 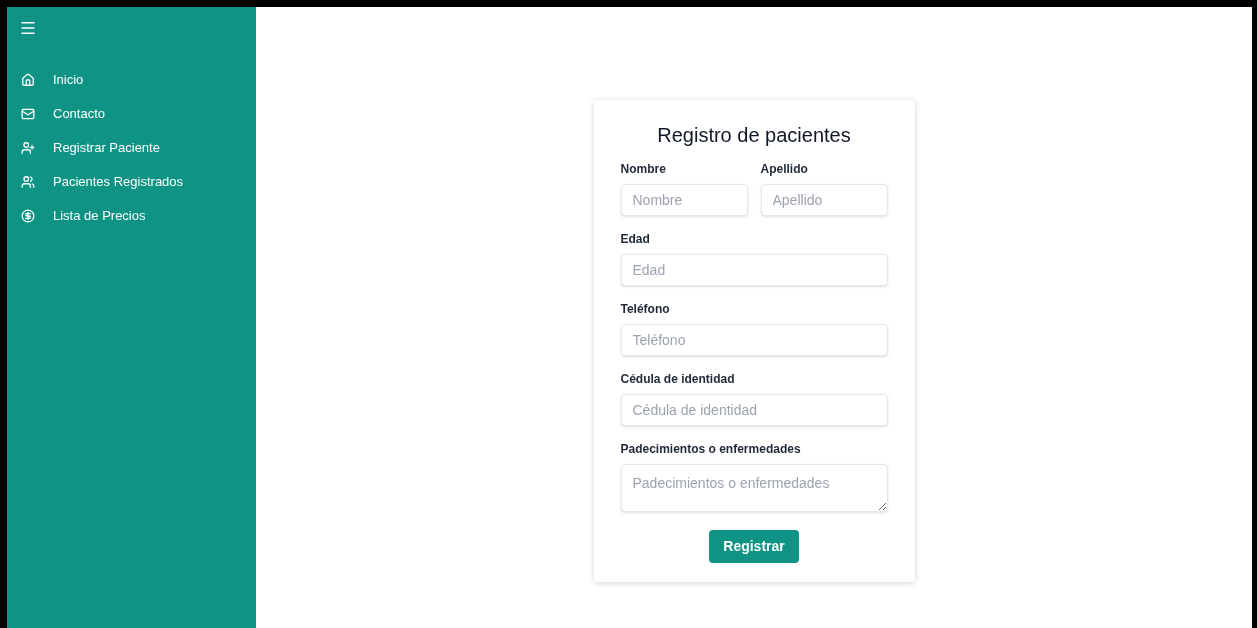 What do you see at coordinates (132, 148) in the screenshot?
I see `sidebar-item: Registrar Paciente` at bounding box center [132, 148].